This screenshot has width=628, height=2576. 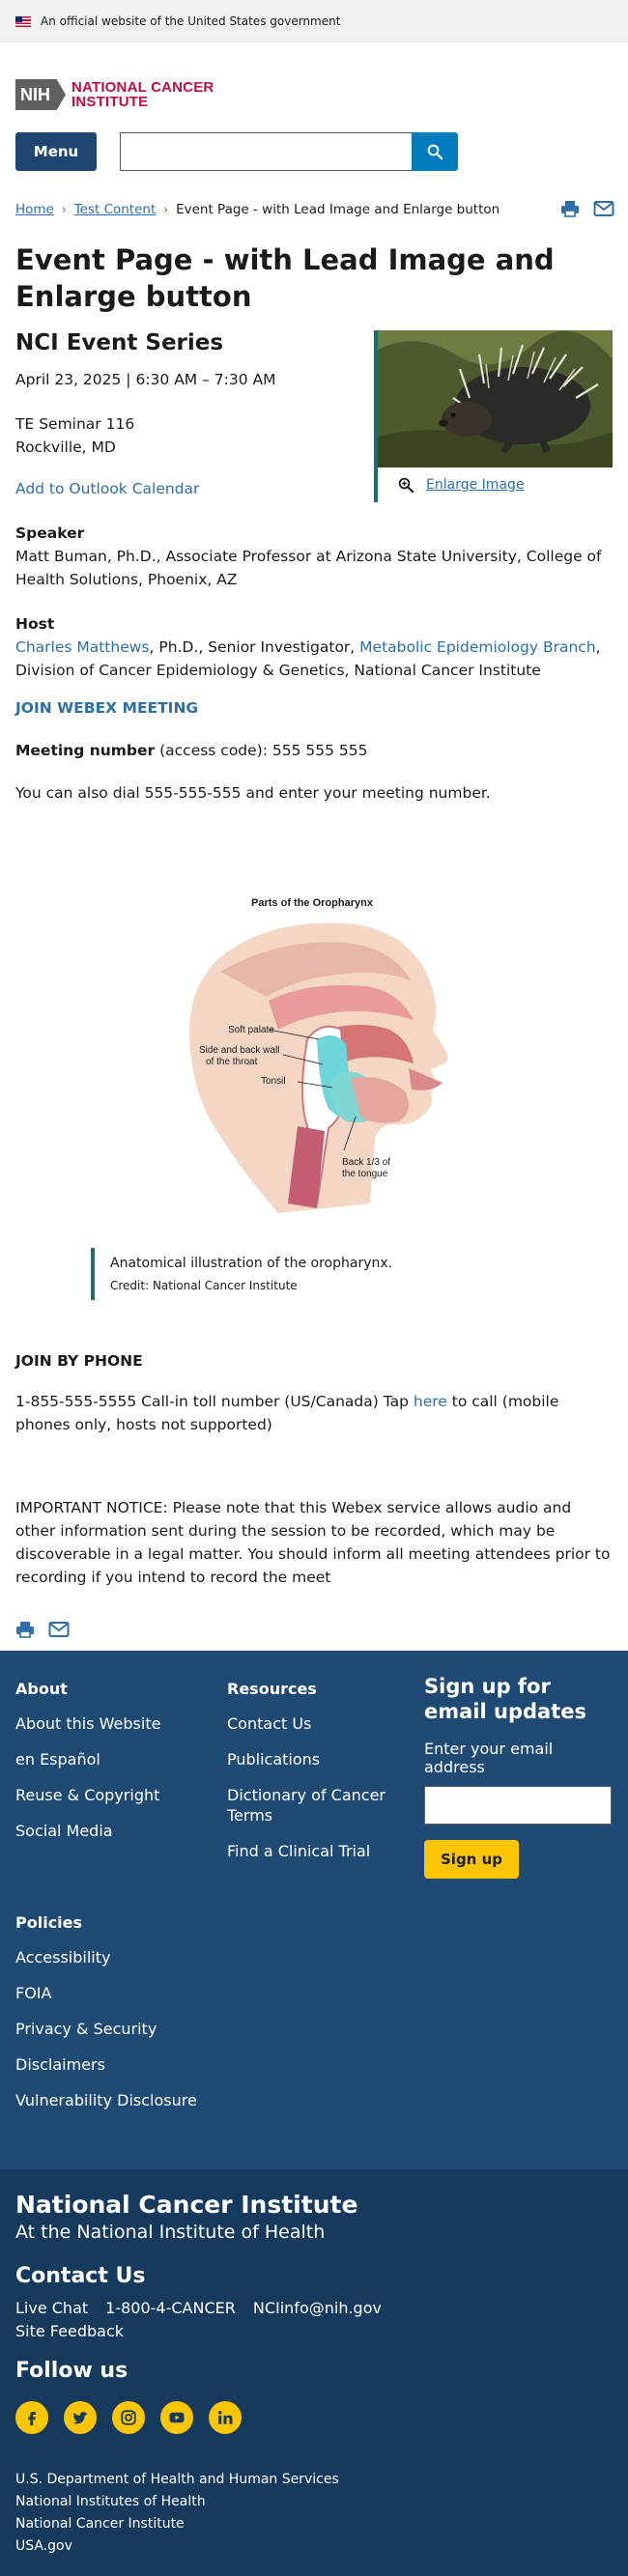 I want to click on footer-link-clinical-trial: Find a Clinical Trial, so click(x=319, y=1851).